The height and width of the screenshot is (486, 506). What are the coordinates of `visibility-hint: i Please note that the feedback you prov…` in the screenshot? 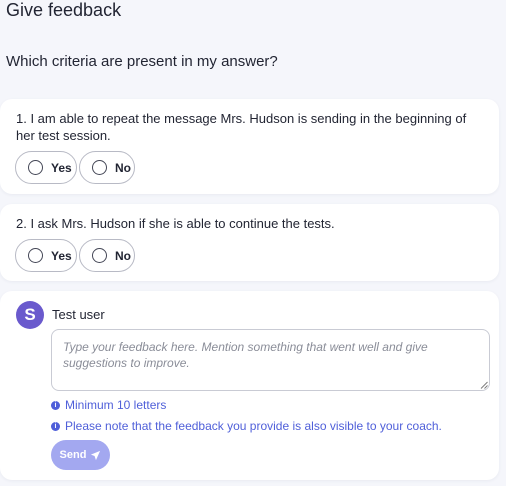 It's located at (246, 426).